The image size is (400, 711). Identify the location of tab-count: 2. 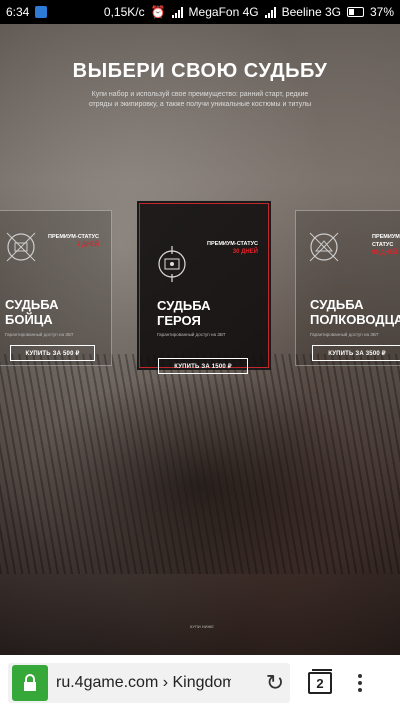
(320, 683).